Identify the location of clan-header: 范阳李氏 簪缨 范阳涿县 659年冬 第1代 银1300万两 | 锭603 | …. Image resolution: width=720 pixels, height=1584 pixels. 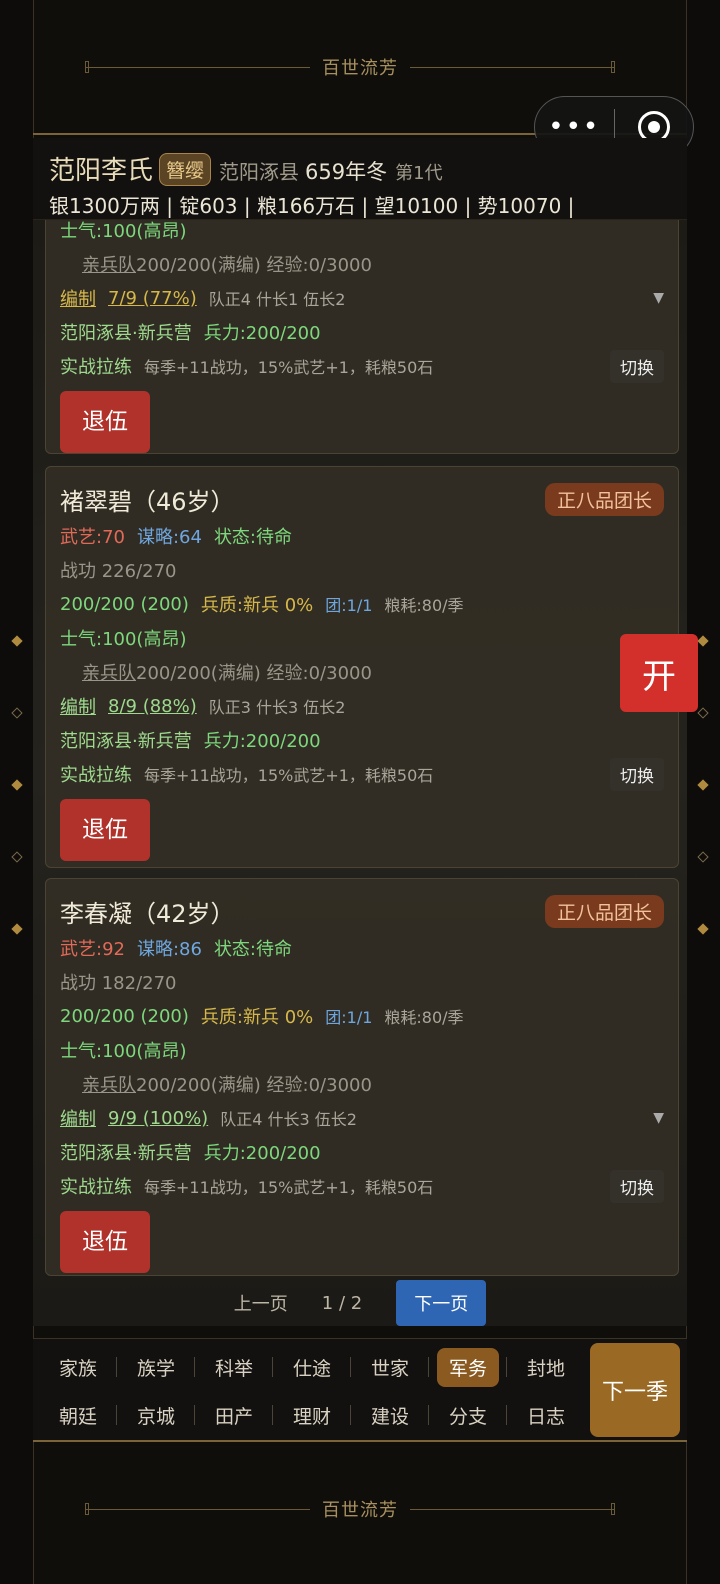
(360, 179).